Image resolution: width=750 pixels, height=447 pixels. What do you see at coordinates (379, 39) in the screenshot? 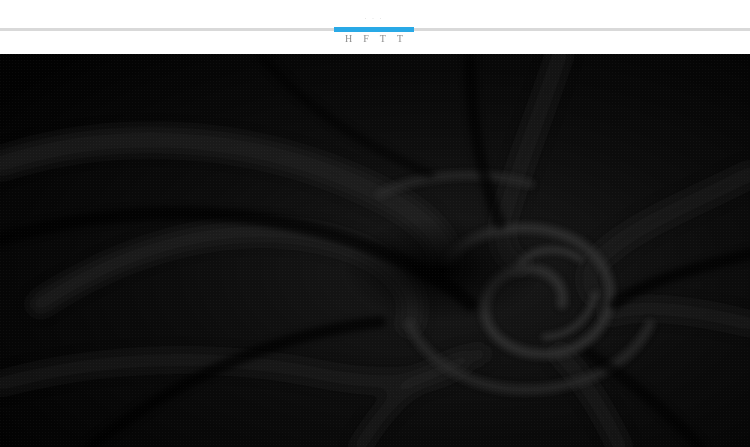
I see `header-letters: HFTT` at bounding box center [379, 39].